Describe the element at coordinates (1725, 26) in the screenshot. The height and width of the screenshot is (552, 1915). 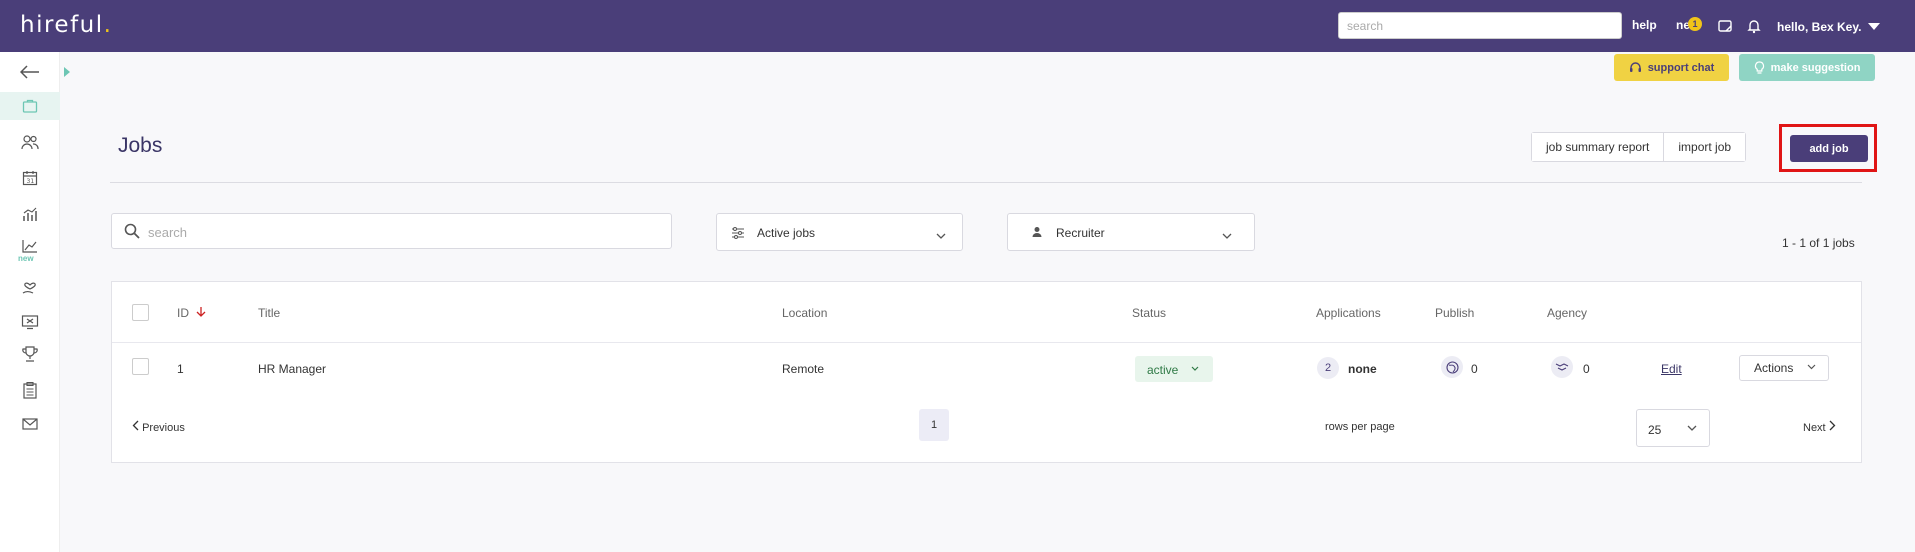
I see `notes-icon` at that location.